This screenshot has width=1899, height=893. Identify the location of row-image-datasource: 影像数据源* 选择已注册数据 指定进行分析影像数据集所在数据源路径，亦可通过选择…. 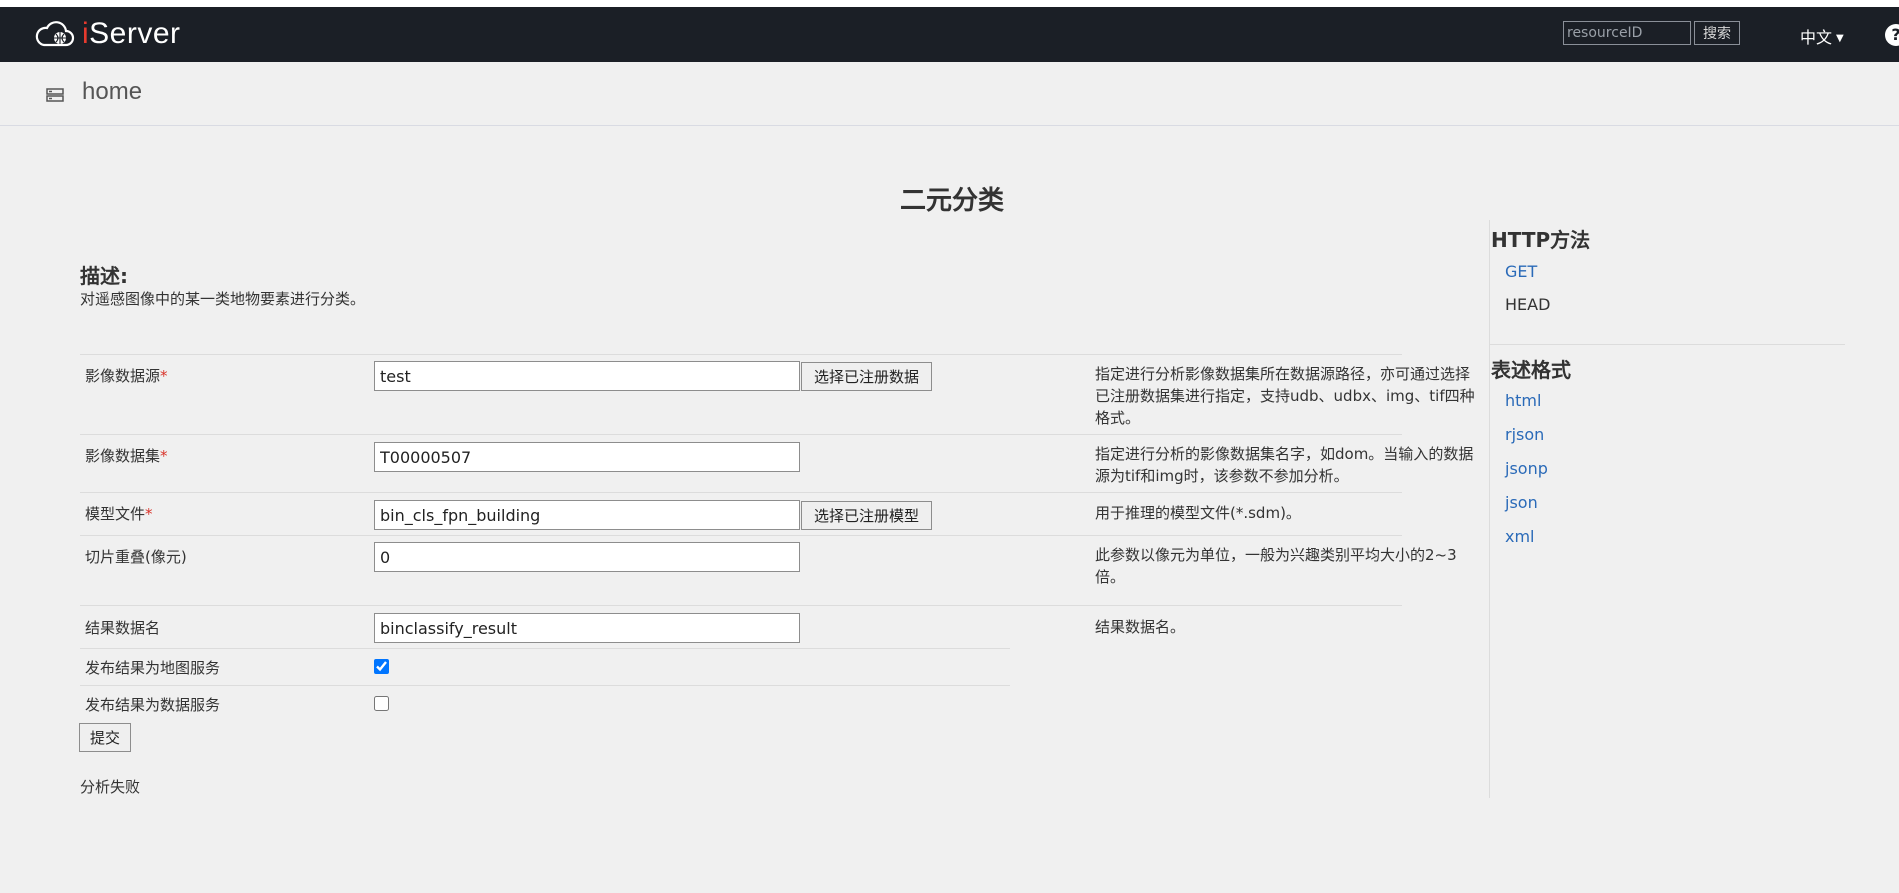
(777, 394).